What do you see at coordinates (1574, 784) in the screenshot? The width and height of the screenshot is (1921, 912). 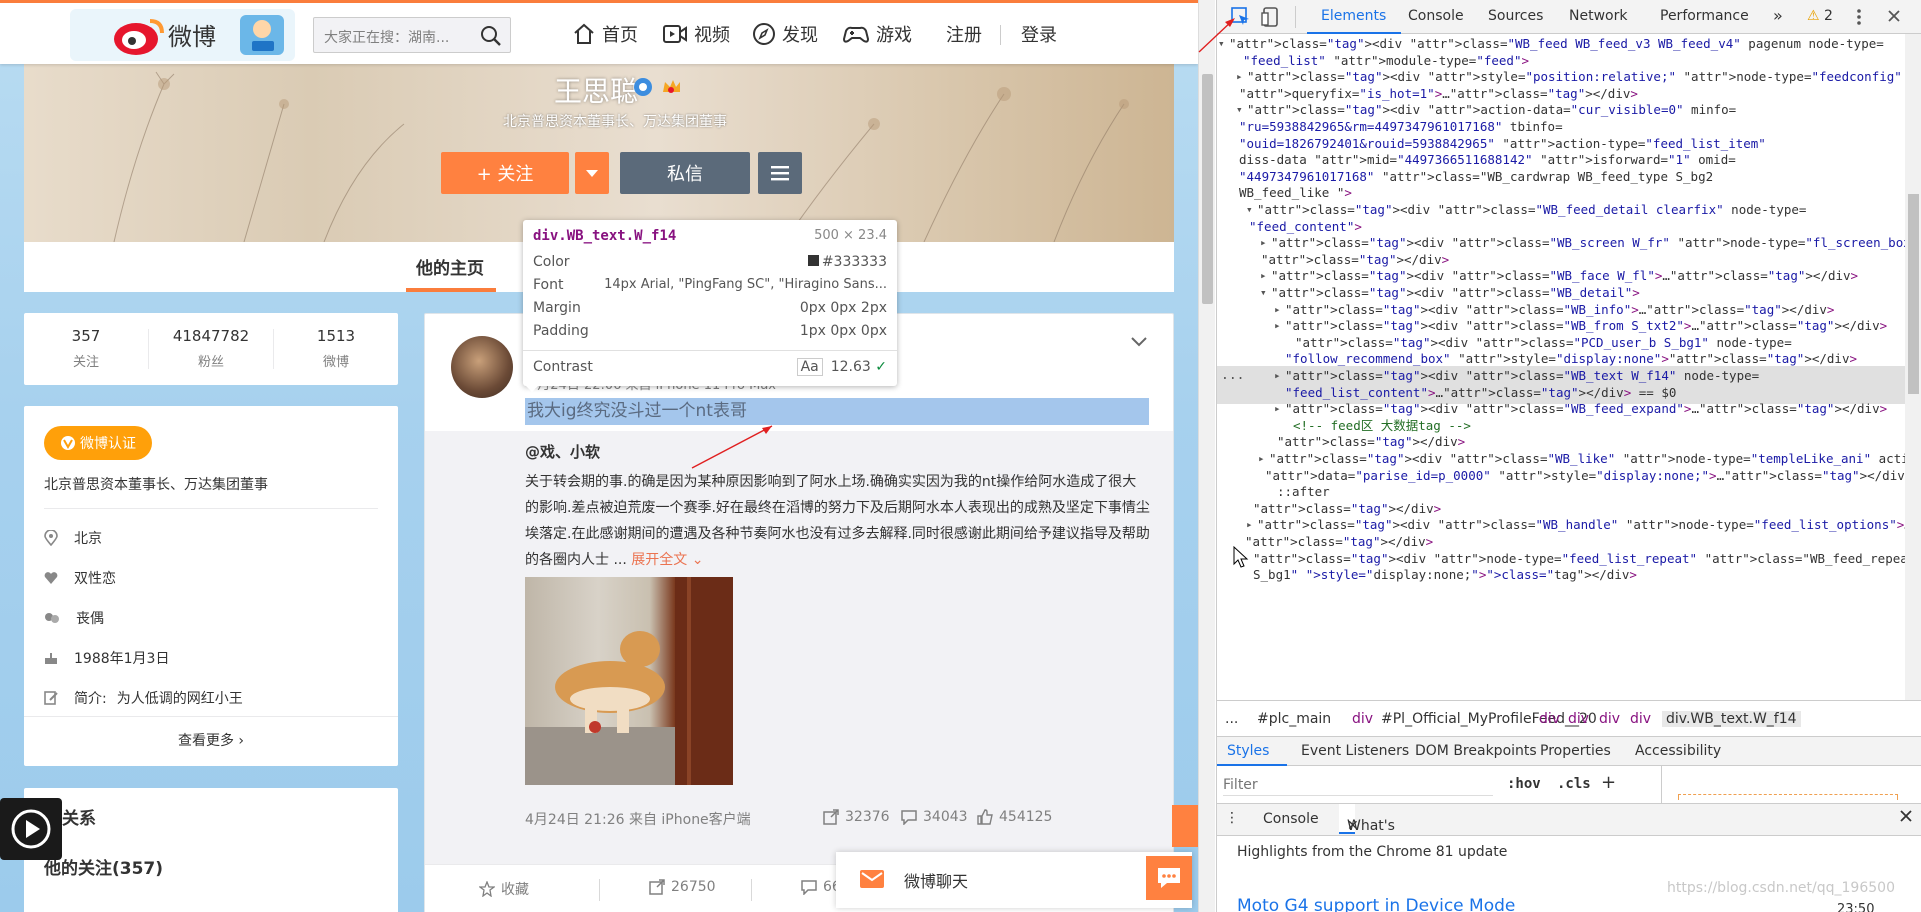 I see `cls-toggle: .cls` at bounding box center [1574, 784].